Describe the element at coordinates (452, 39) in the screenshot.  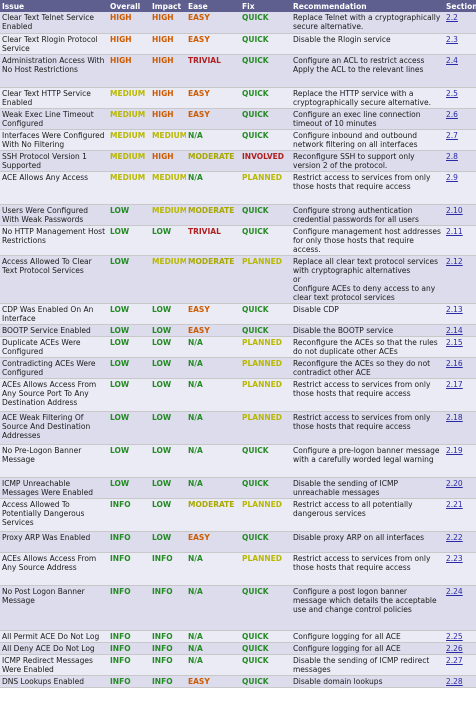
I see `section-link: 2.3` at that location.